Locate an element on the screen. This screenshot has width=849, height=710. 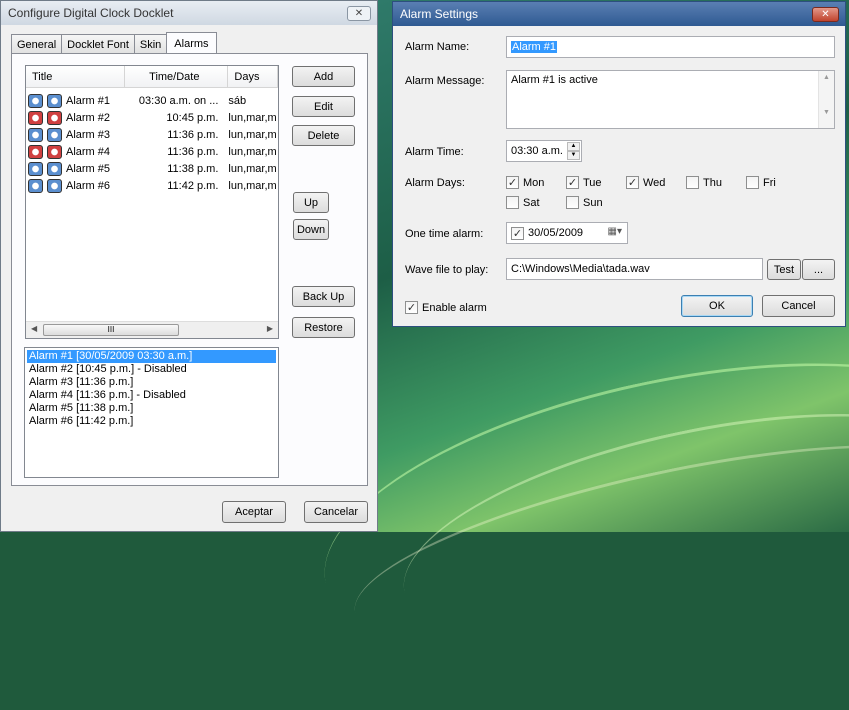
wave-file-value: C:\Windows\Media\tada.wav is located at coordinates (580, 269).